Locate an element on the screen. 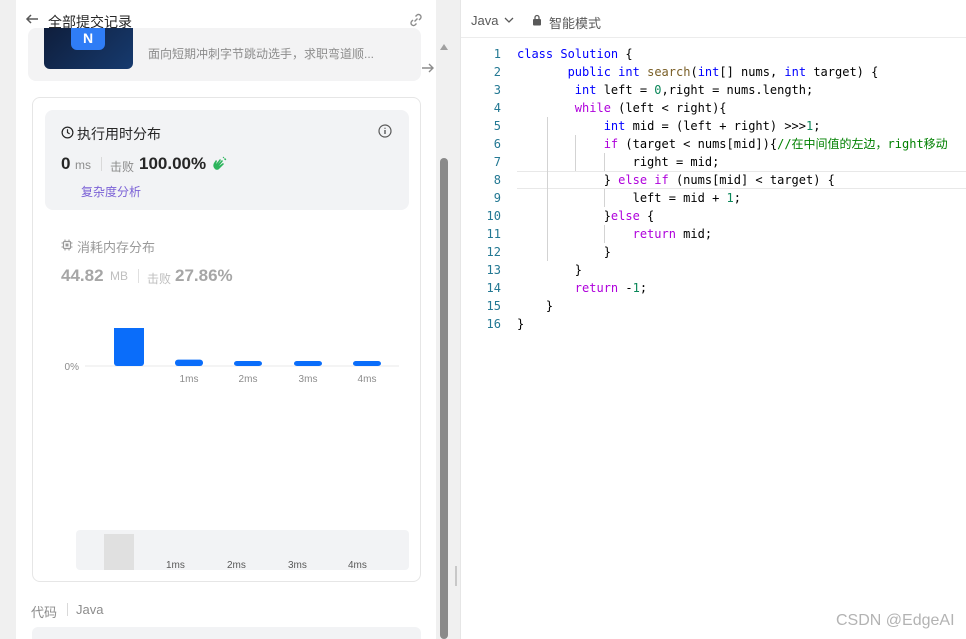 This screenshot has width=966, height=639. code-token: target) { is located at coordinates (842, 72).